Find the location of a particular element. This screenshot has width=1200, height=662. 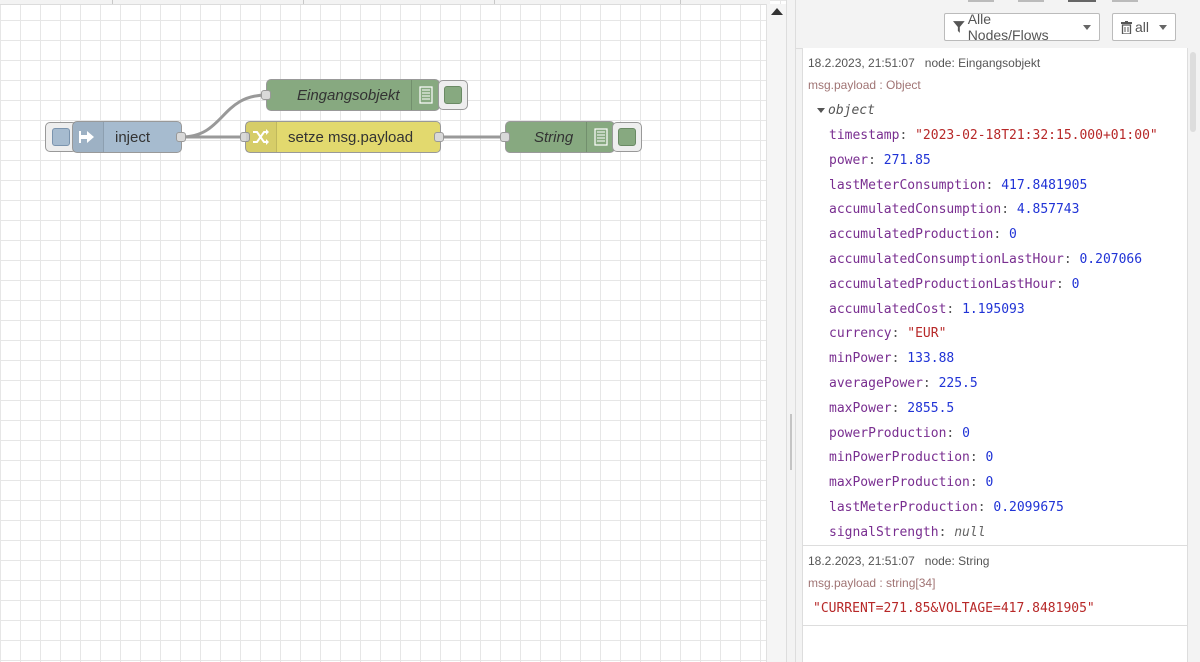

object-property-row: maxPowerProduction: 0 is located at coordinates (911, 483).